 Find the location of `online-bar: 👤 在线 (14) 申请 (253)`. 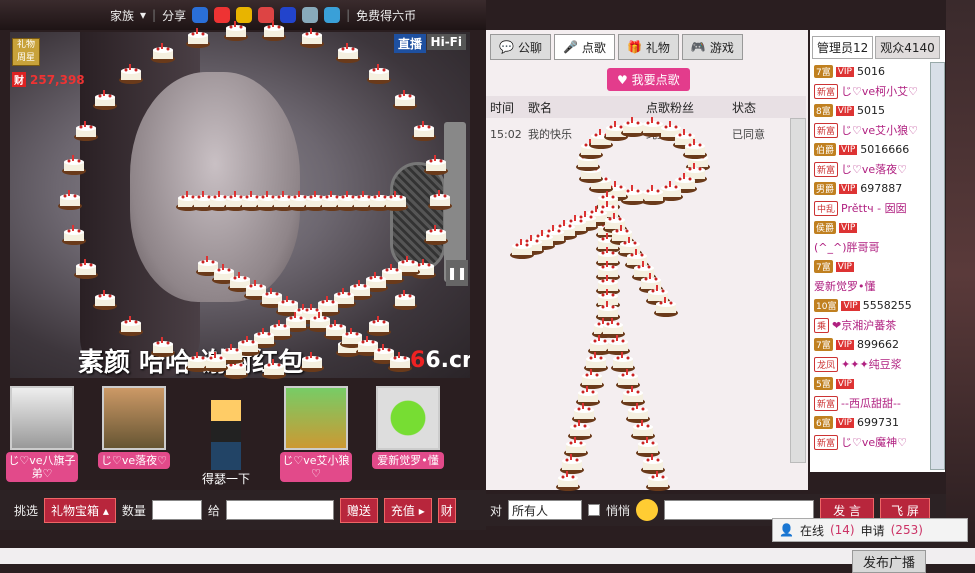

online-bar: 👤 在线 (14) 申请 (253) is located at coordinates (870, 530).